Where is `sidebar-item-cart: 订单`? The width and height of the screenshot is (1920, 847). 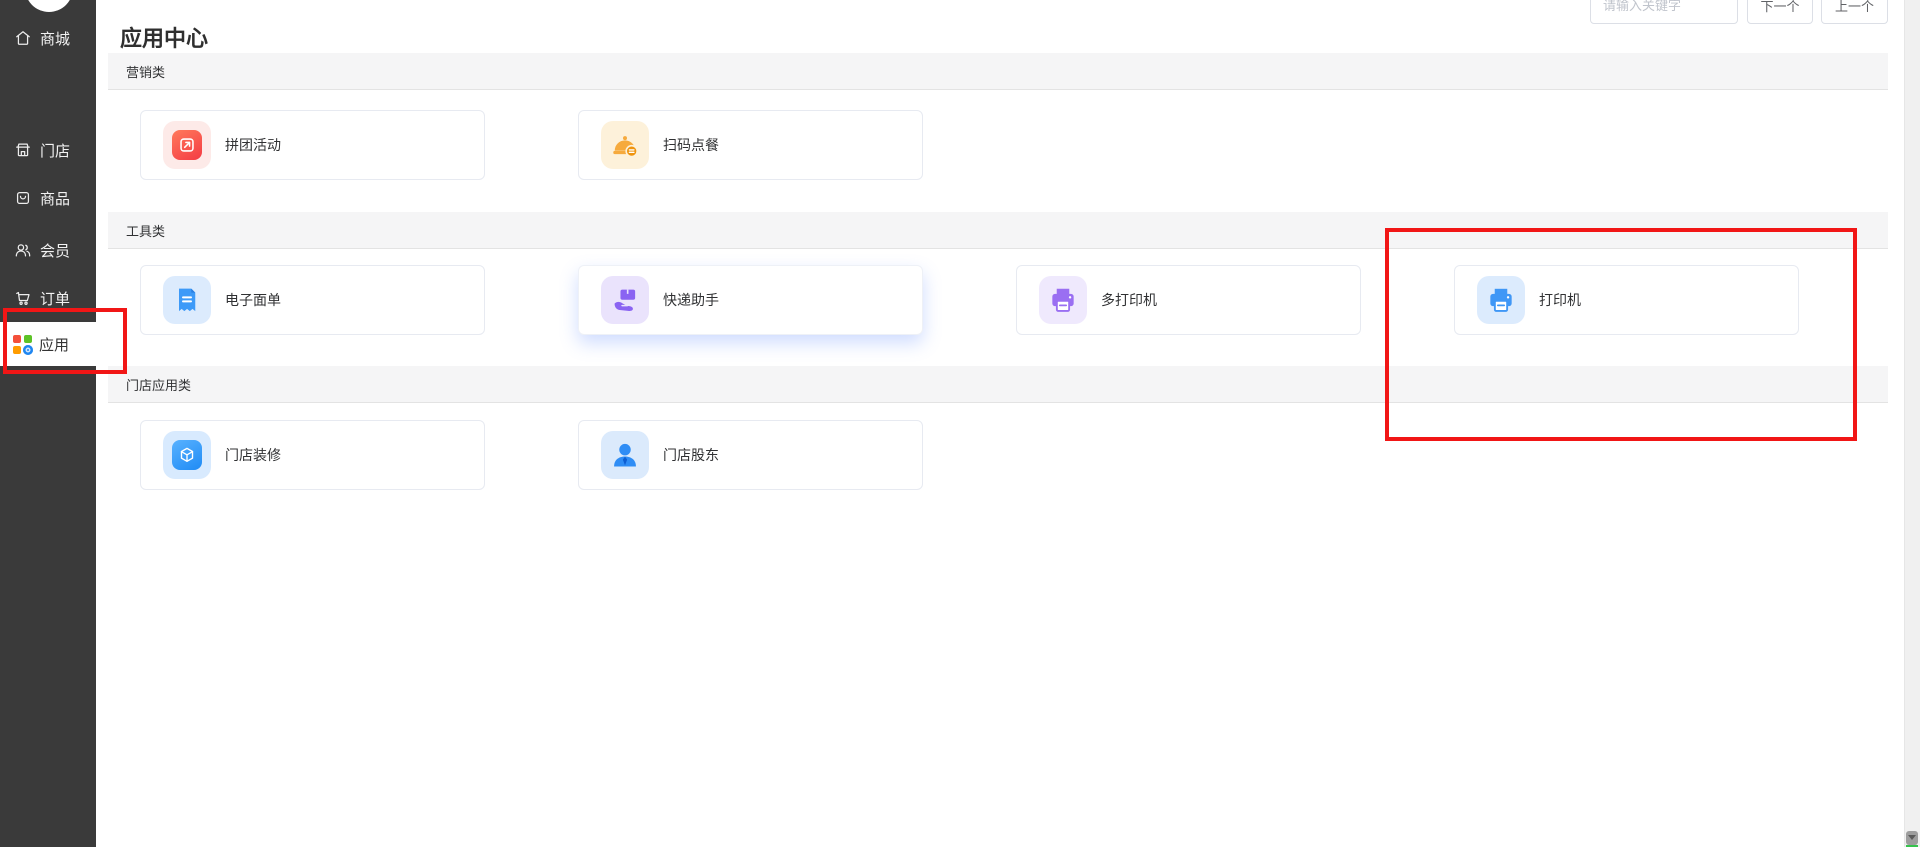
sidebar-item-cart: 订单 is located at coordinates (48, 298).